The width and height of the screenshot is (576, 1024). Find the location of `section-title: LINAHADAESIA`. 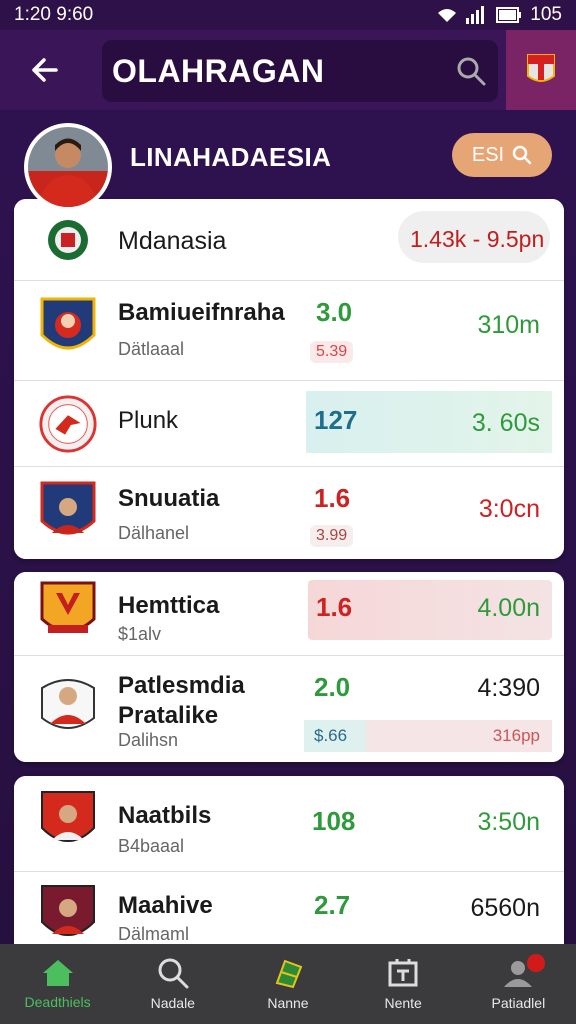

section-title: LINAHADAESIA is located at coordinates (231, 157).